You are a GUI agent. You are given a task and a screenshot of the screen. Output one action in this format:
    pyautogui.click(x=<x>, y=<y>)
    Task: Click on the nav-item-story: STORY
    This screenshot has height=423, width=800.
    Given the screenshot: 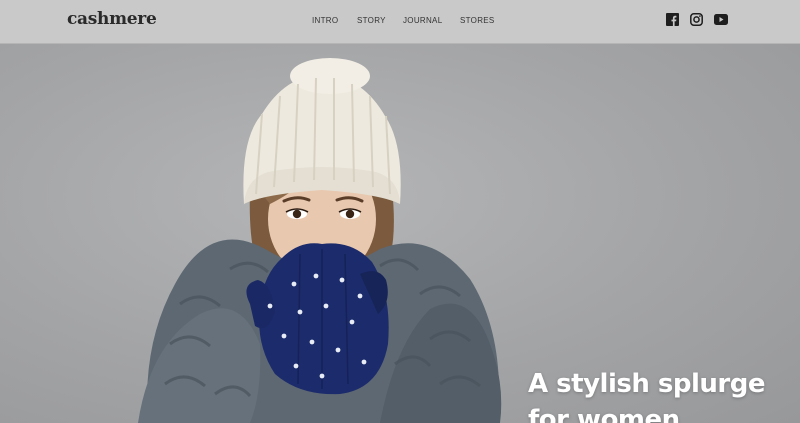 What is the action you would take?
    pyautogui.click(x=371, y=20)
    